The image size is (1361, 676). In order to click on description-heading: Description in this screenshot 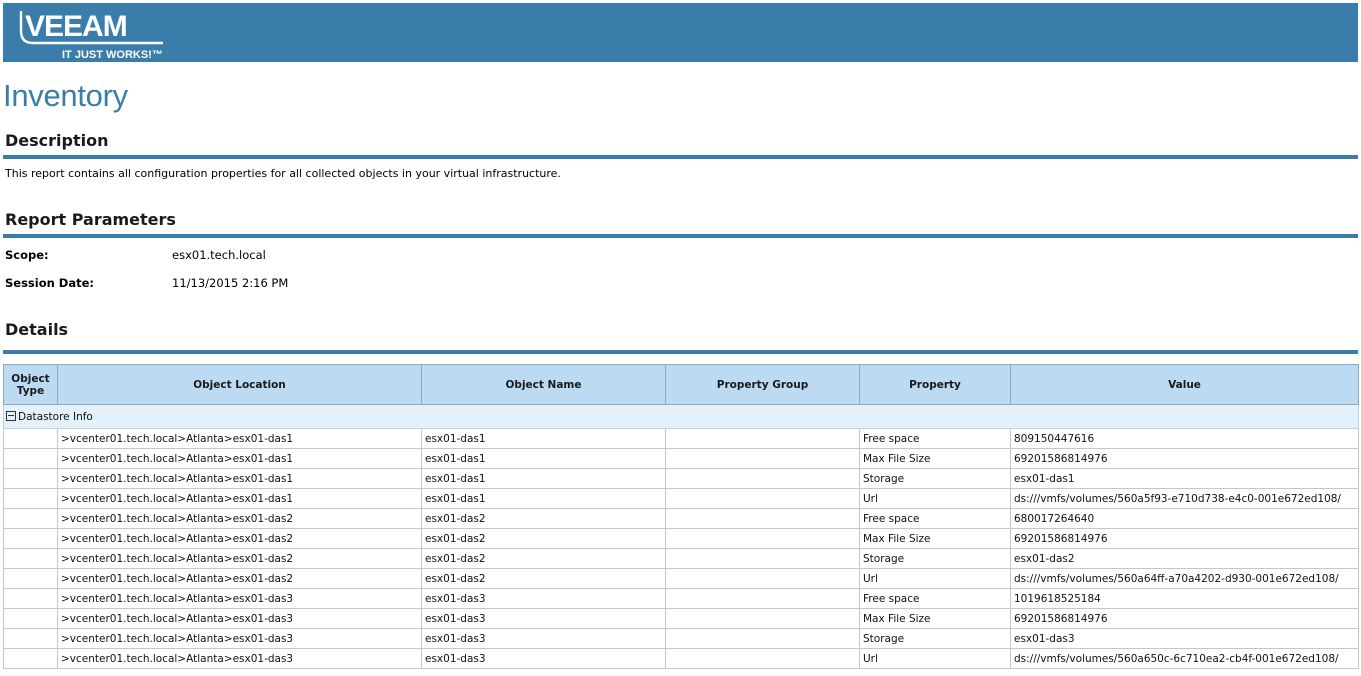, I will do `click(57, 140)`.